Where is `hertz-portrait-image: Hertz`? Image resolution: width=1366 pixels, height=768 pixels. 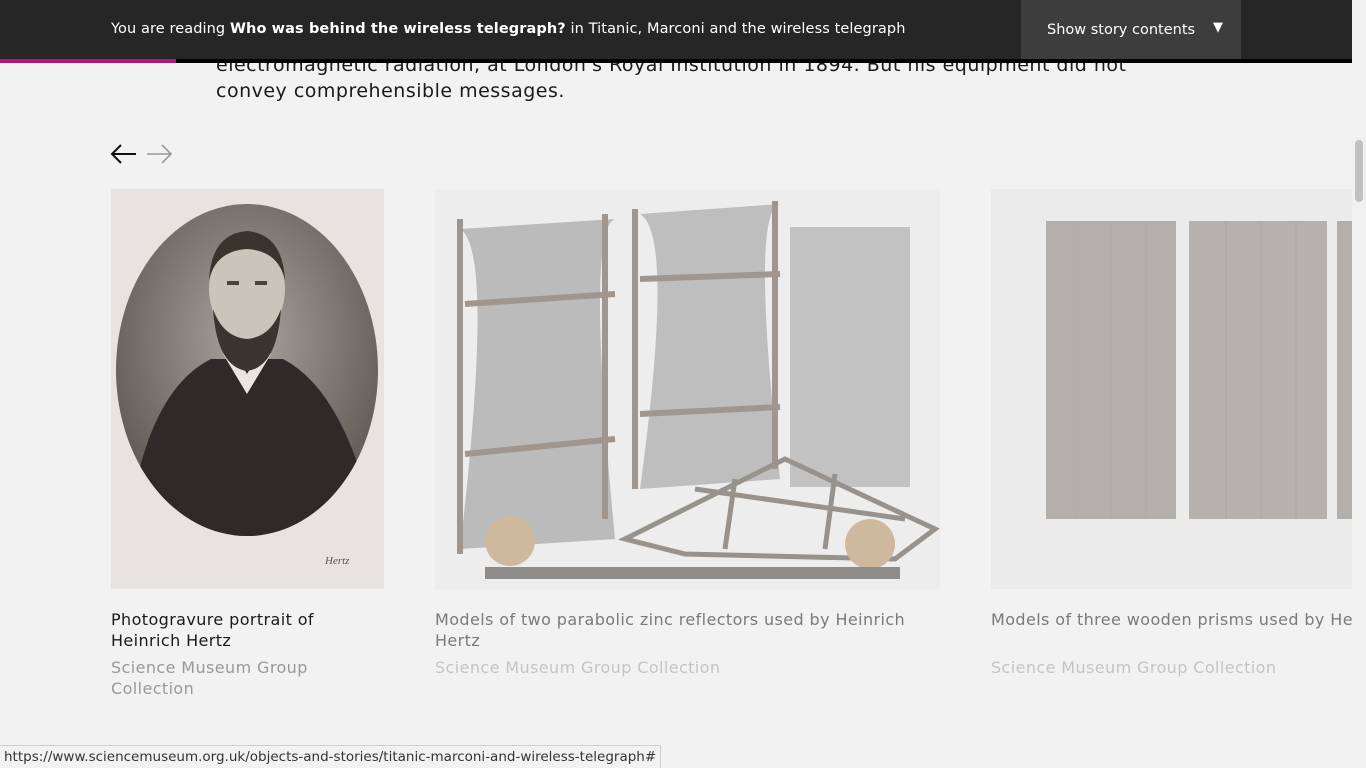
hertz-portrait-image: Hertz is located at coordinates (247, 389).